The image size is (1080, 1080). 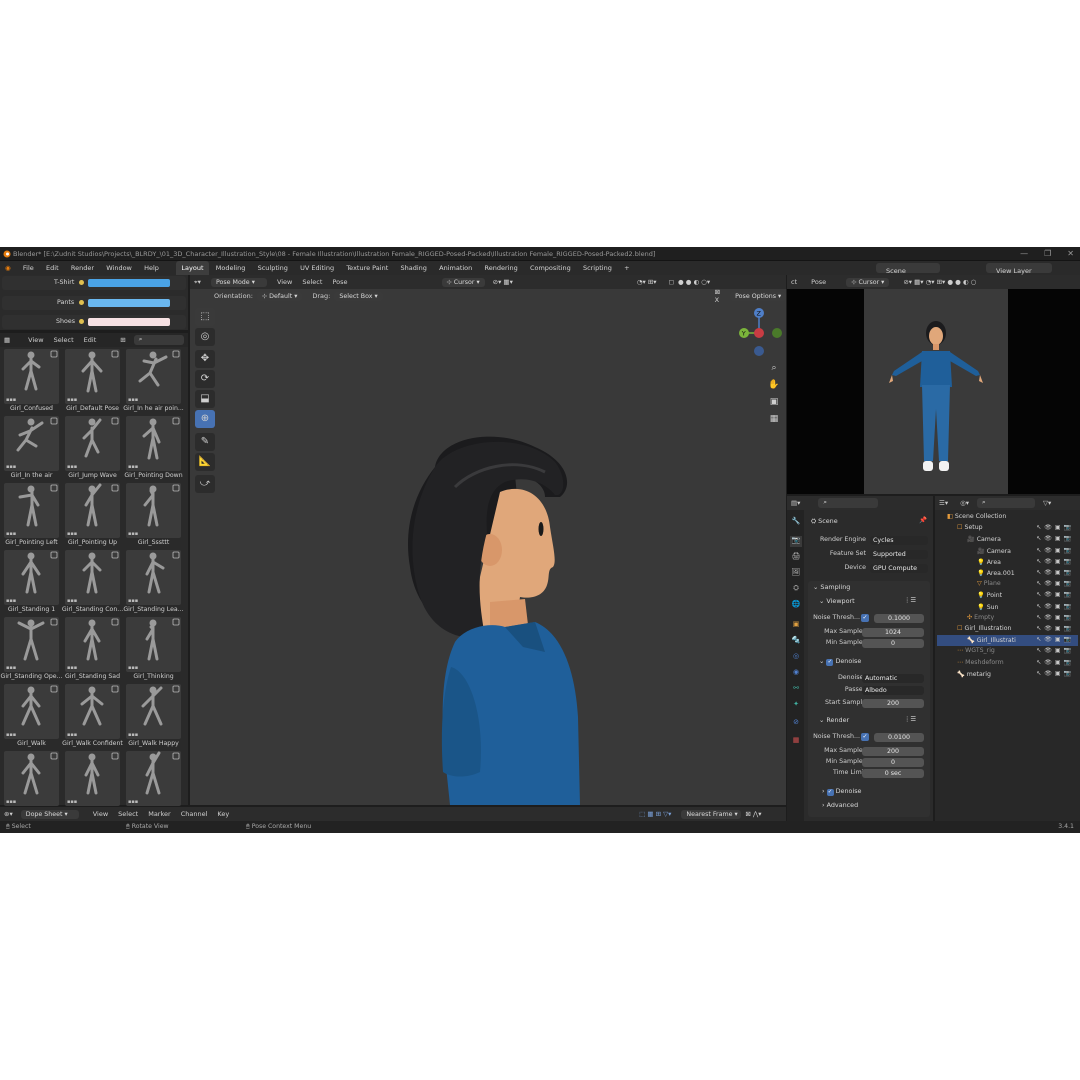 What do you see at coordinates (830, 792) in the screenshot?
I see `denoise2-checkbox: ✓` at bounding box center [830, 792].